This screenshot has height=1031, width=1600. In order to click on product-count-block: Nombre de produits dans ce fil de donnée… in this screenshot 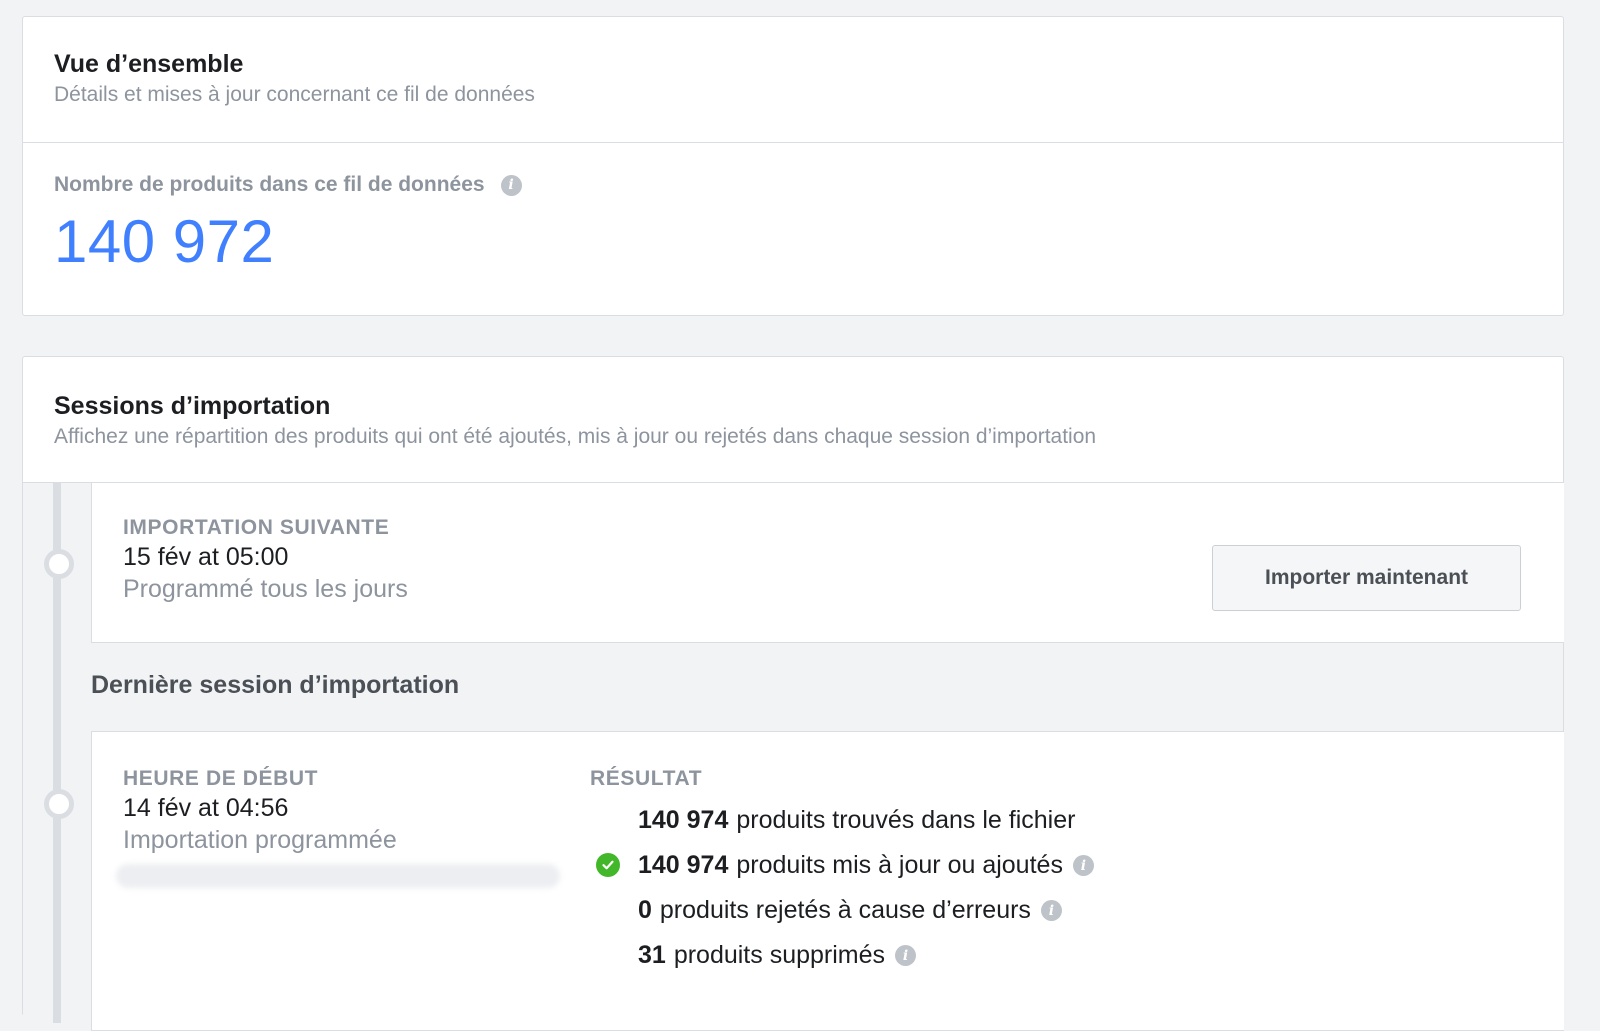, I will do `click(793, 210)`.